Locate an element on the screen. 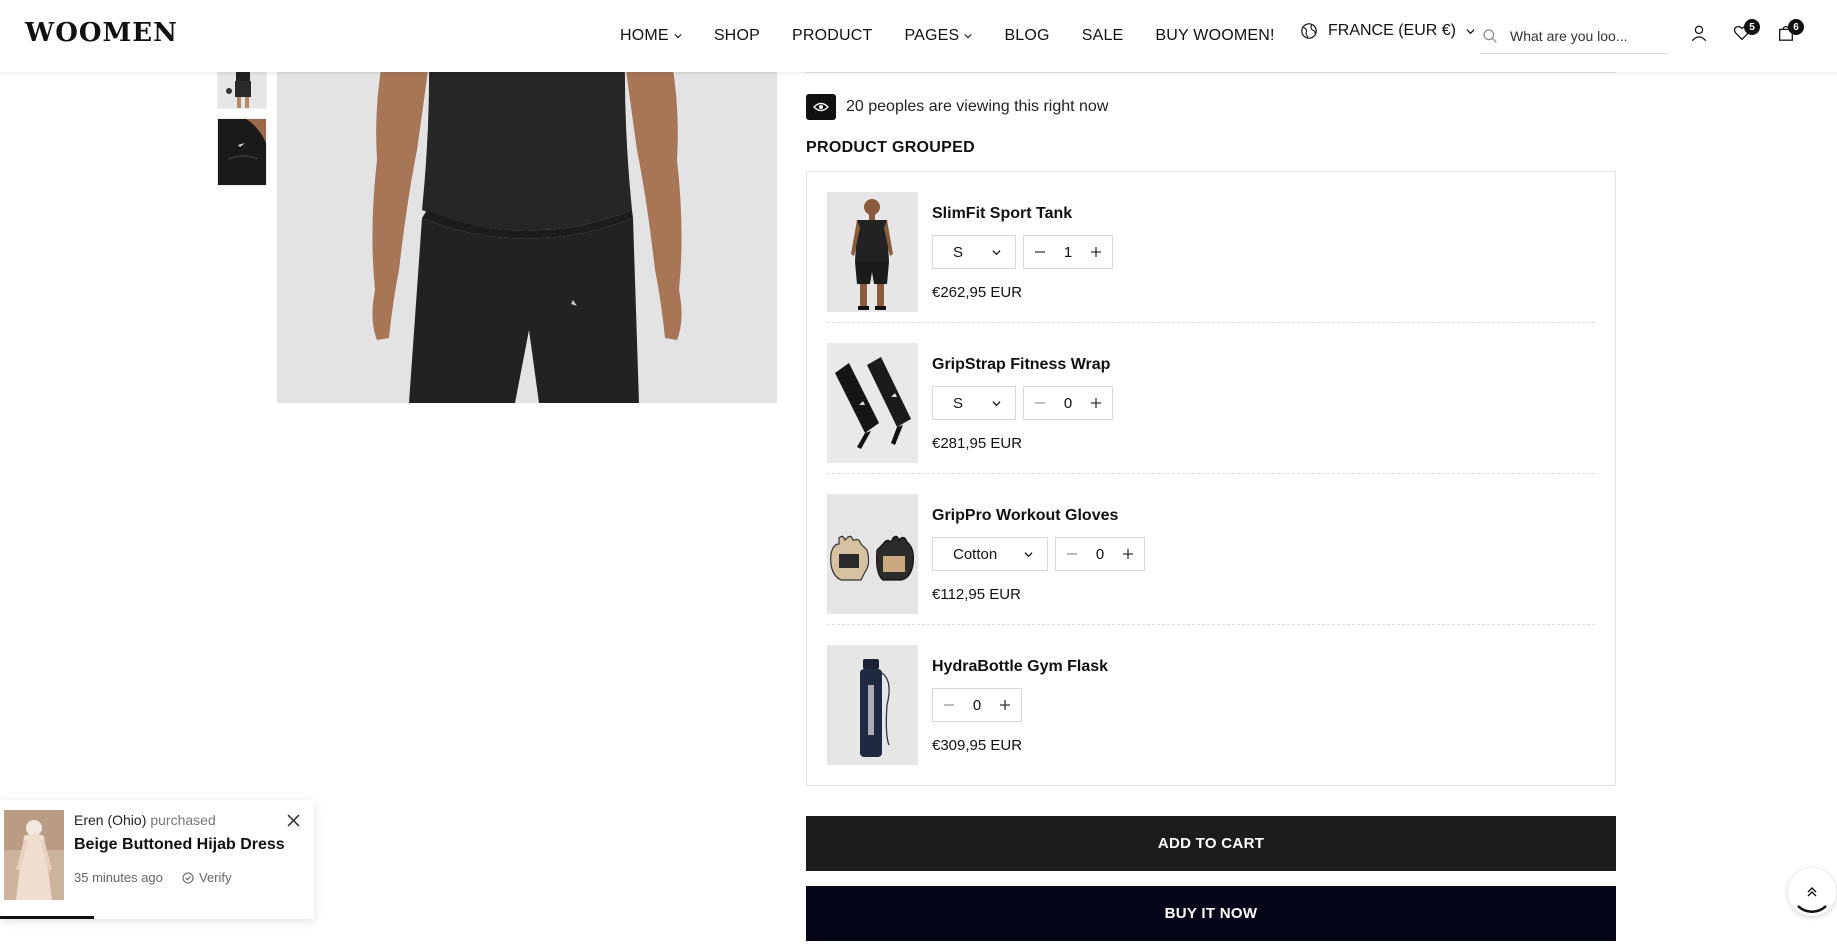 Image resolution: width=1837 pixels, height=946 pixels. quantity-stepper: 1 is located at coordinates (1068, 252).